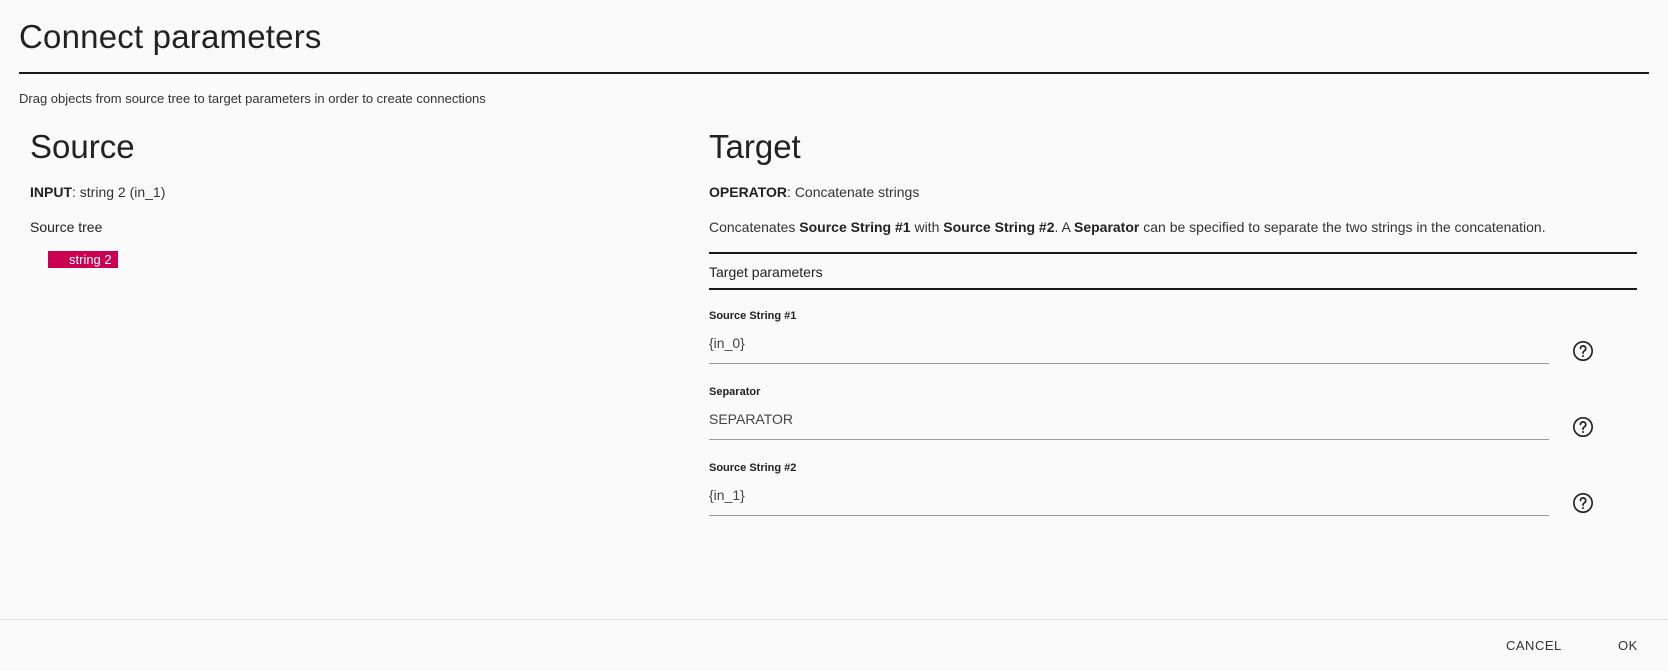  I want to click on param-label: Source String #1, so click(753, 316).